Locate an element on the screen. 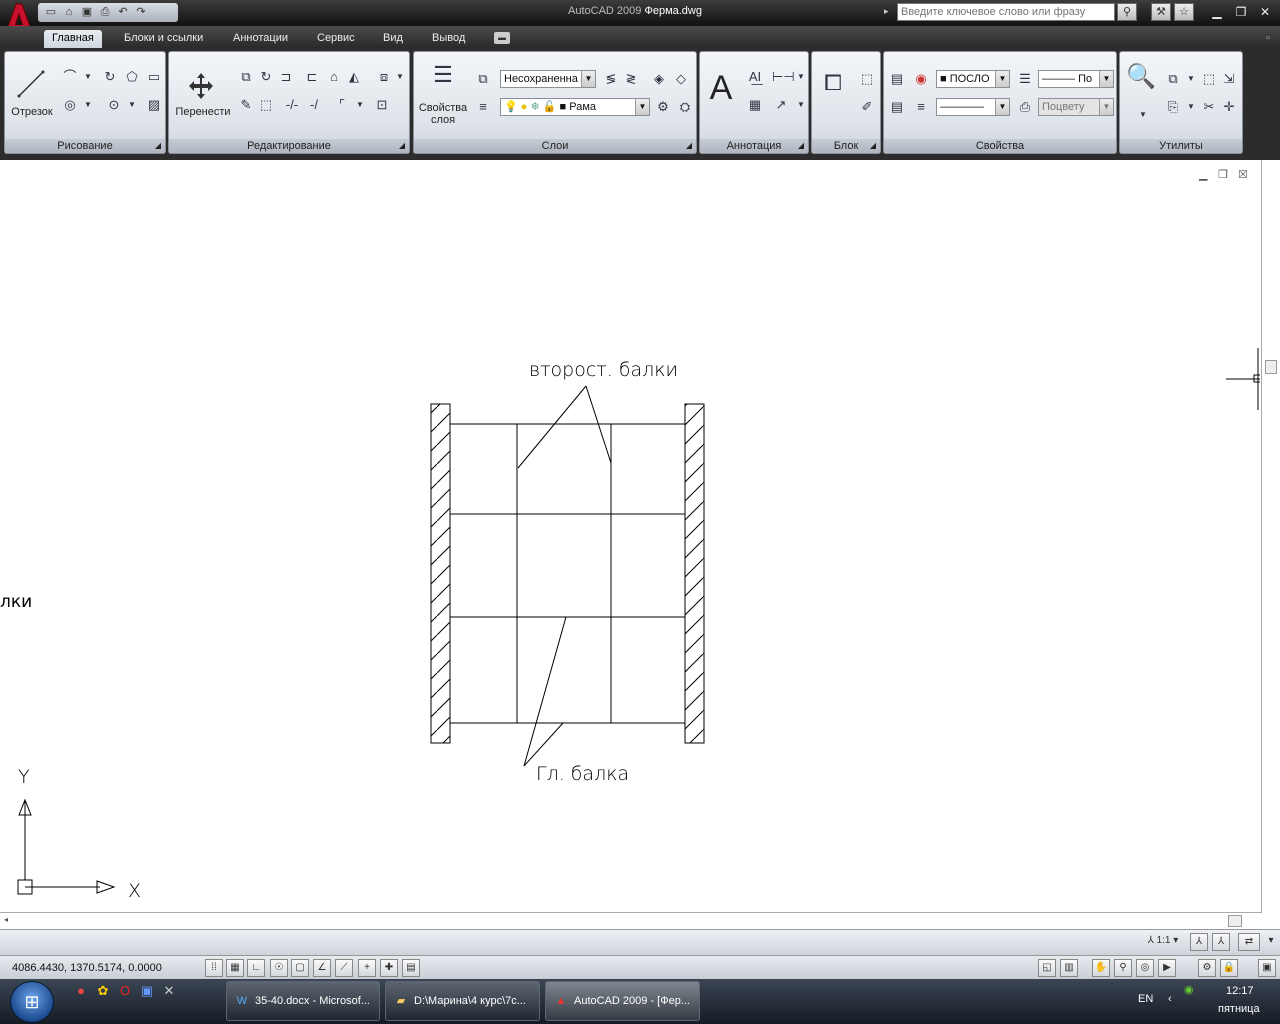  quicklaunch-opera-icon: O is located at coordinates (125, 991).